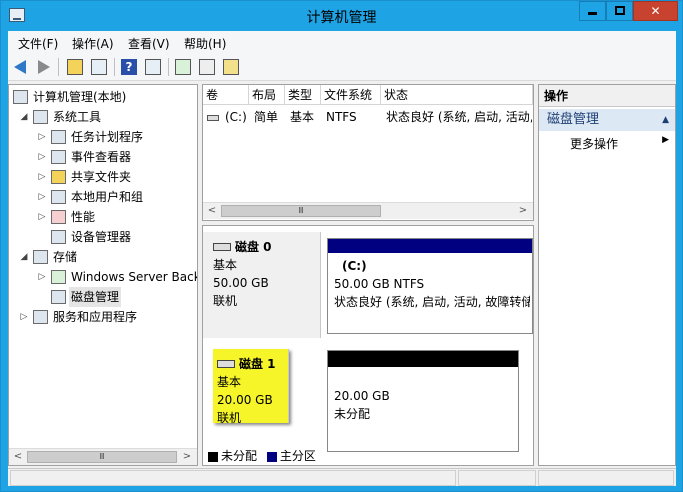 This screenshot has height=492, width=683. I want to click on maximize-button, so click(619, 11).